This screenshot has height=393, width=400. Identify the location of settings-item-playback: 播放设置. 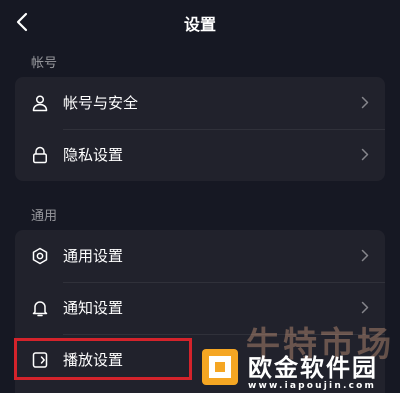
(200, 360).